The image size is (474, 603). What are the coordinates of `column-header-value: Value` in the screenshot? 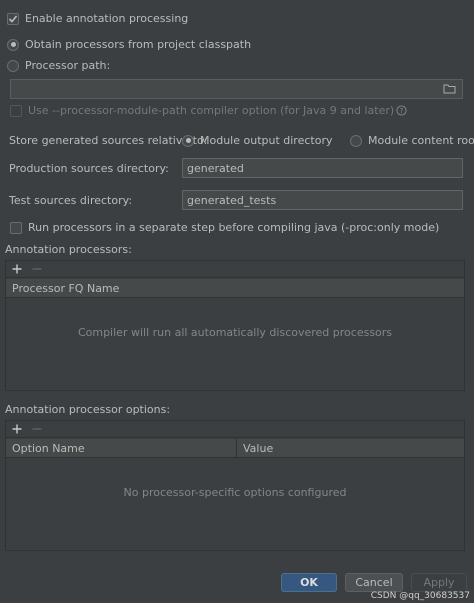 It's located at (350, 448).